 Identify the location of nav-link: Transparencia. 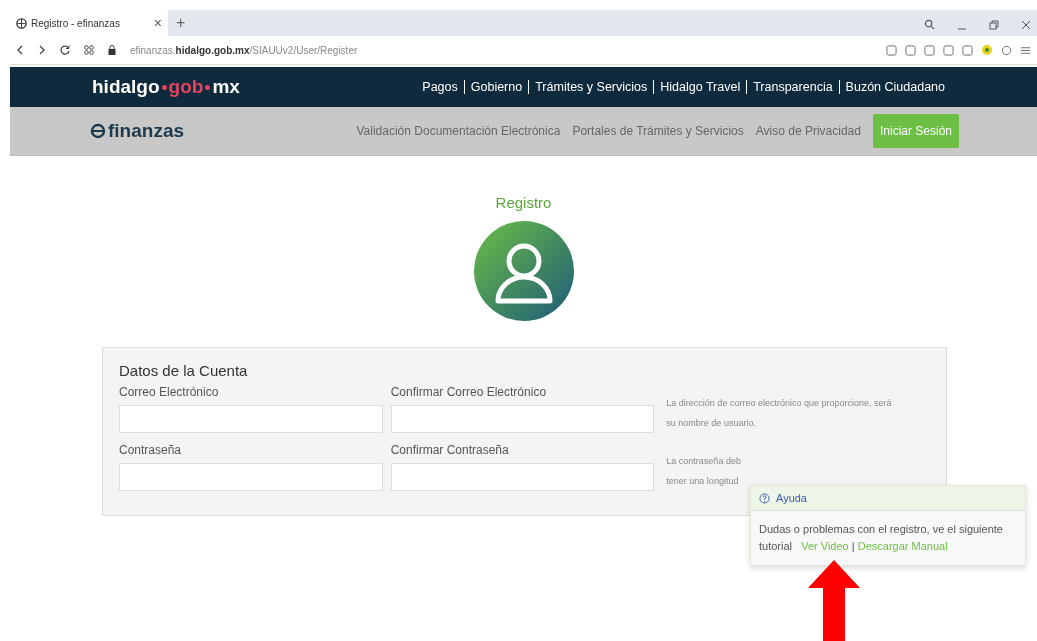
(792, 87).